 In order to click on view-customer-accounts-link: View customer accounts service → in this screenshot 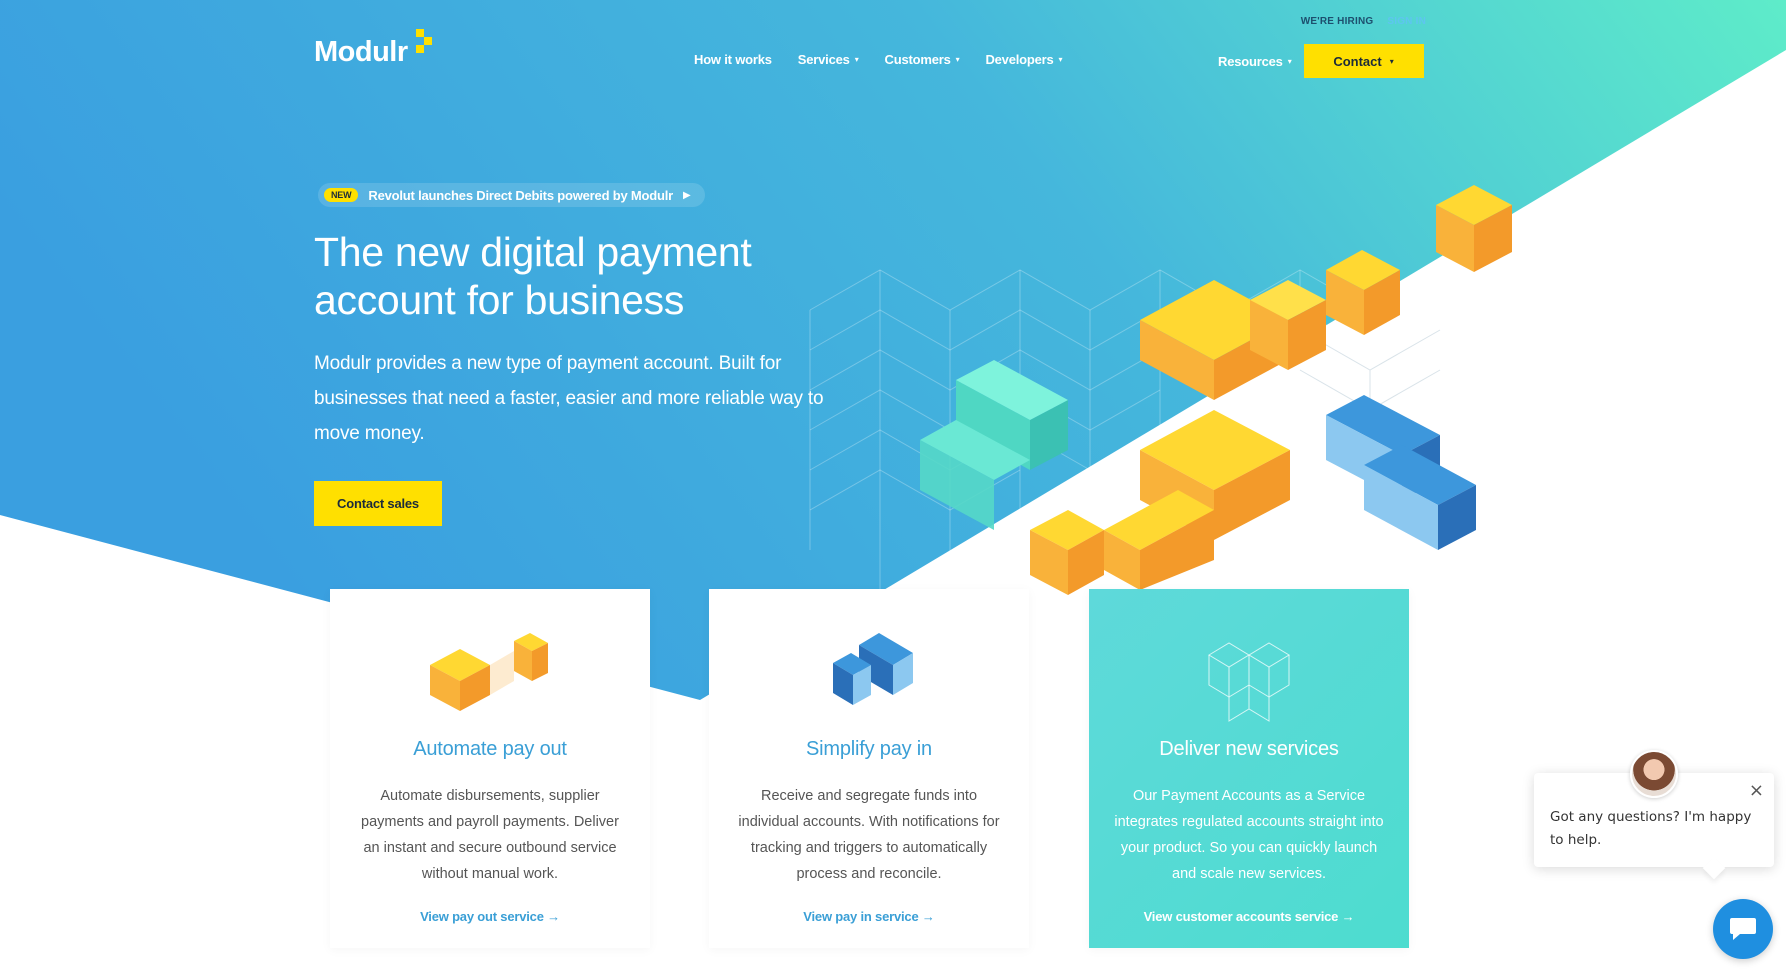, I will do `click(1249, 916)`.